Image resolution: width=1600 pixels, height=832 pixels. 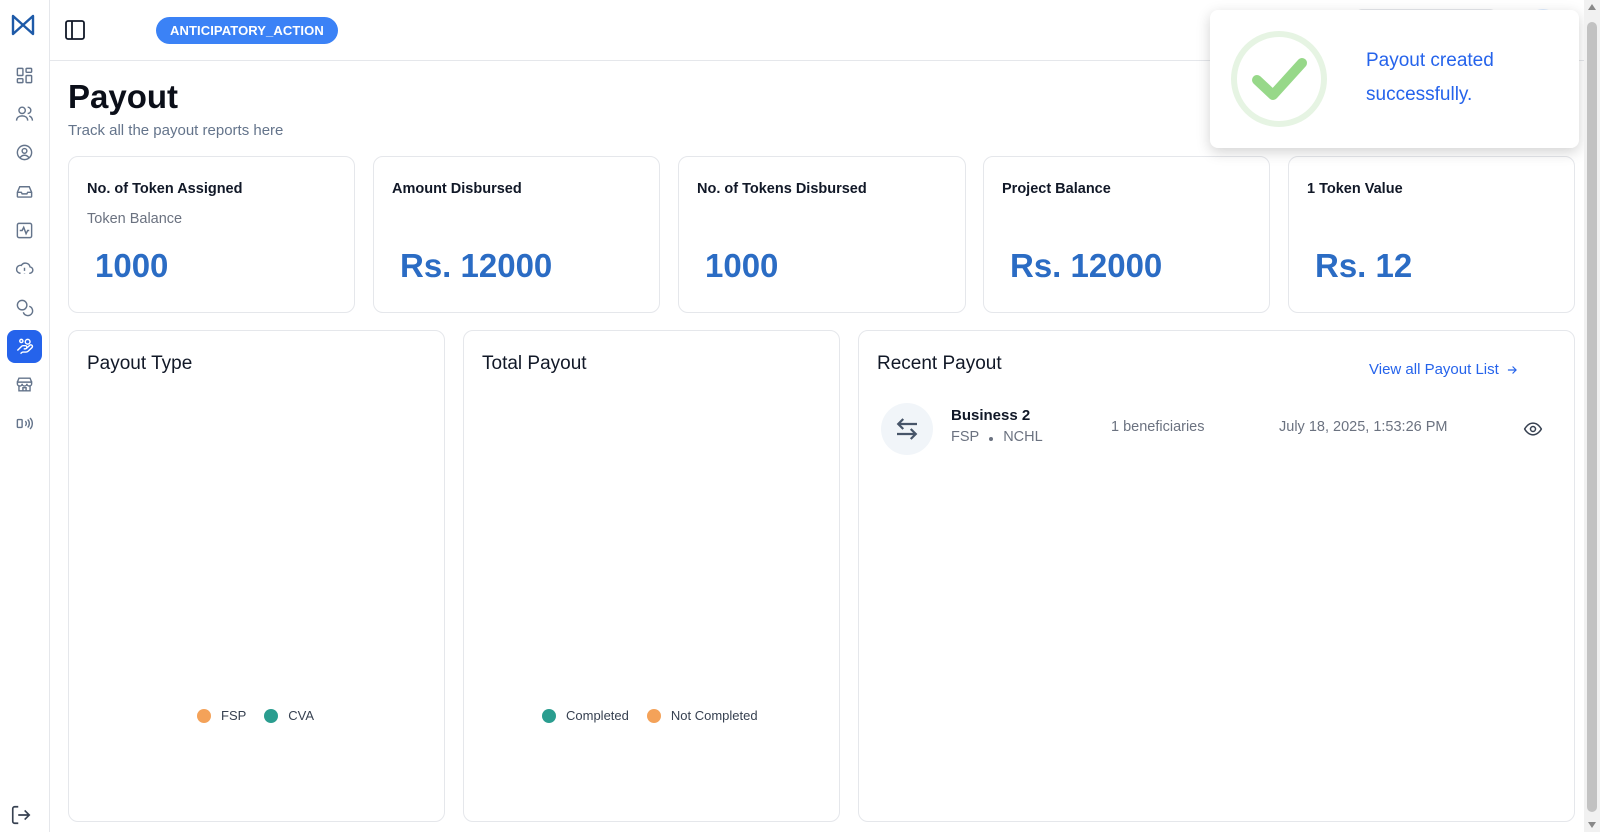 I want to click on stat-label: Amount Disbursed, so click(x=457, y=189).